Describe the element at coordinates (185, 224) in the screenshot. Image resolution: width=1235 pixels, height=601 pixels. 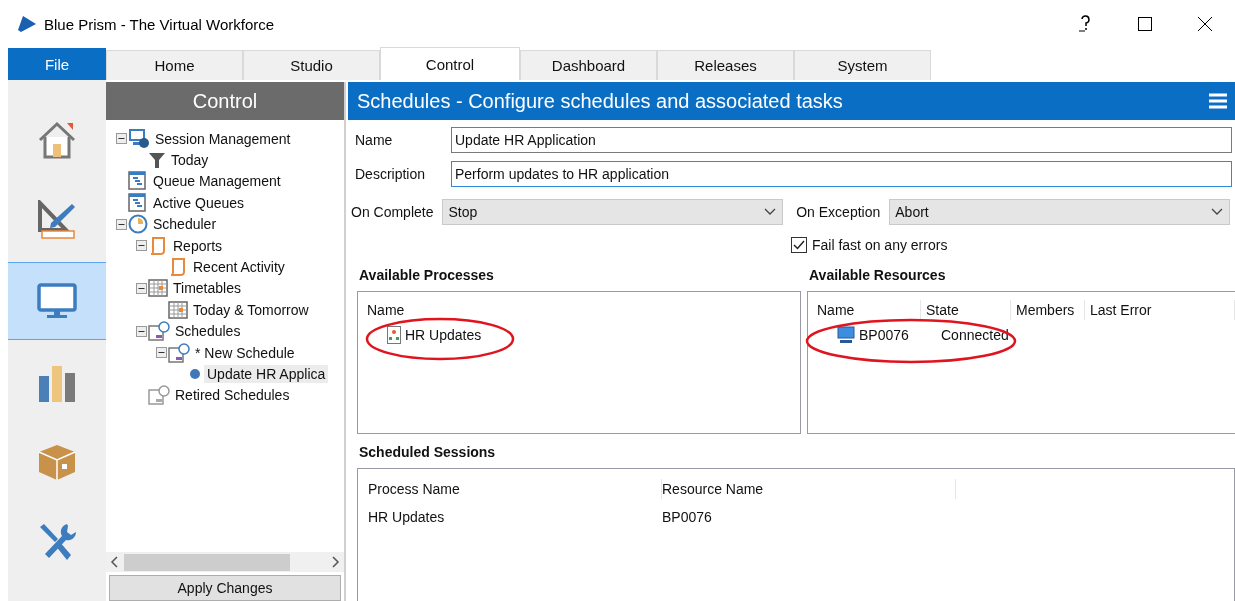
I see `tree-item: Scheduler` at that location.